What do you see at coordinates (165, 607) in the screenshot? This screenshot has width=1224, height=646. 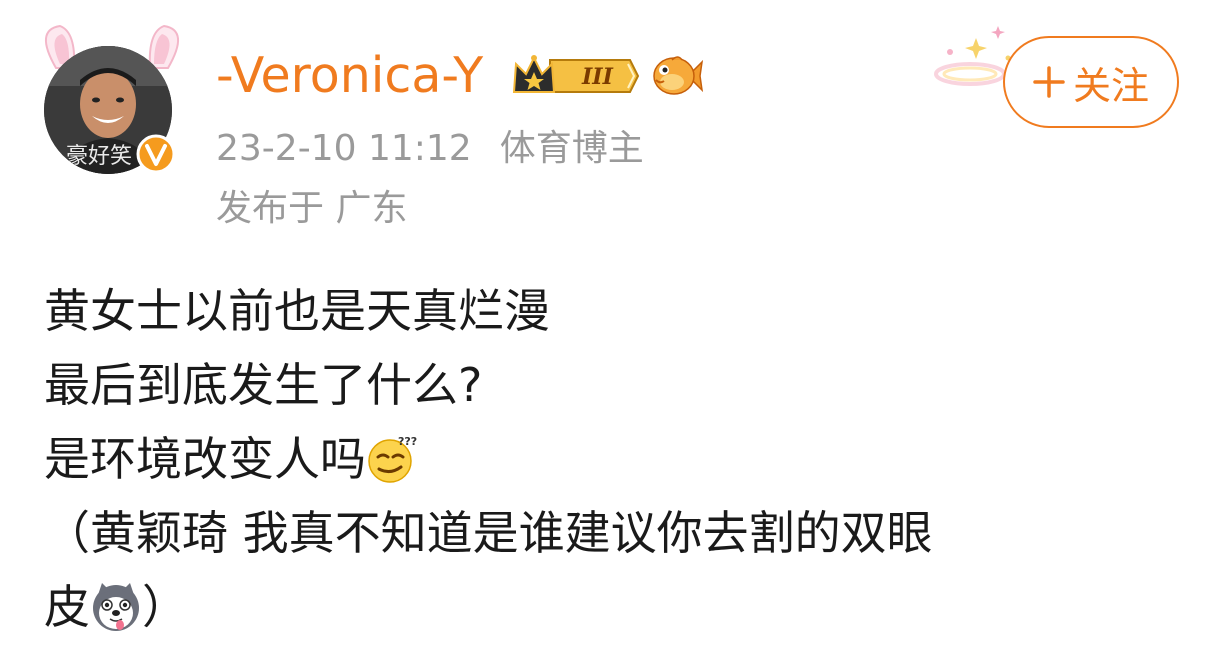 I see `post-text-segment: ）` at bounding box center [165, 607].